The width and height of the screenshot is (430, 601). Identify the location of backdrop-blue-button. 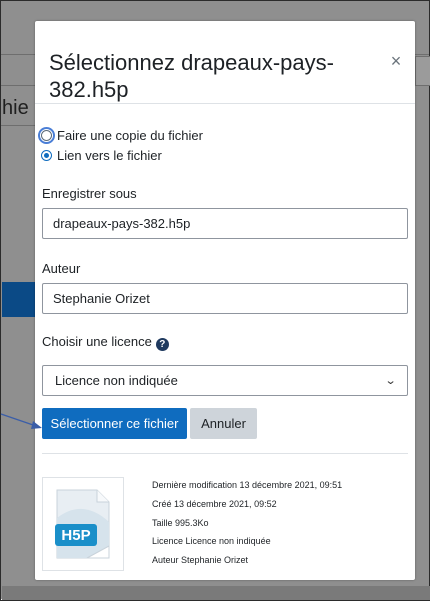
(19, 299).